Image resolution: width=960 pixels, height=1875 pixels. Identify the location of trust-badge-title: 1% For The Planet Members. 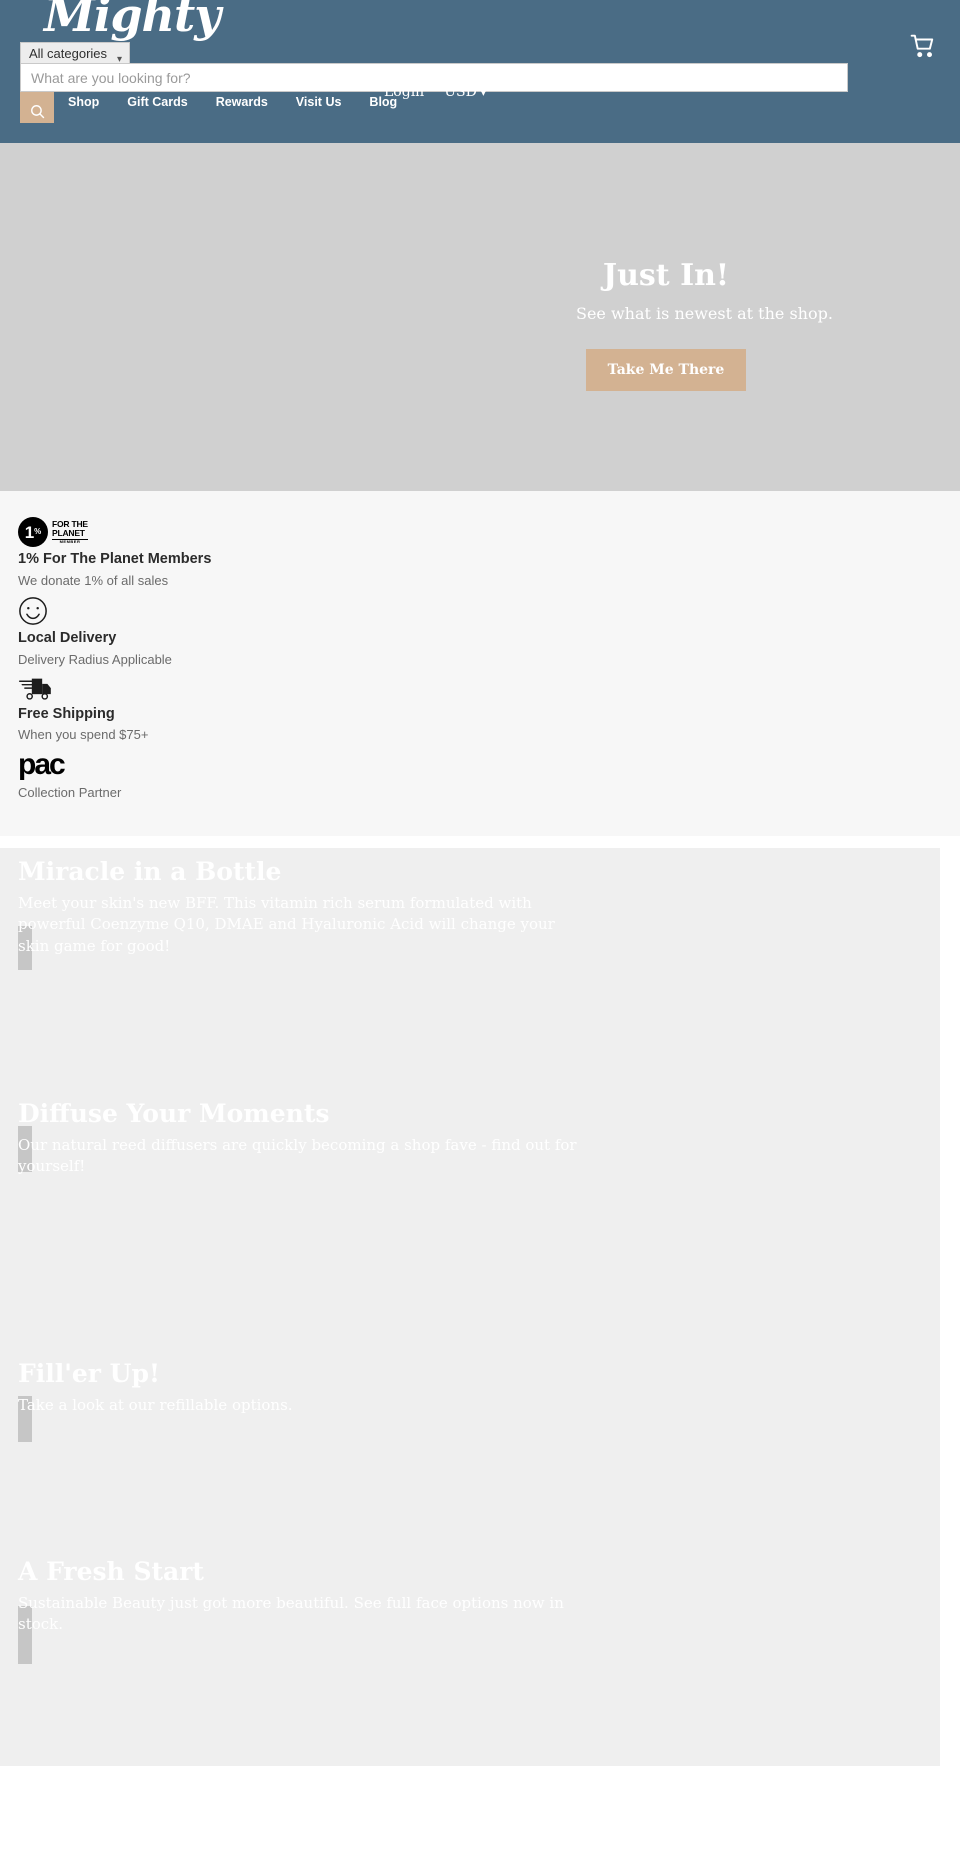
(115, 559).